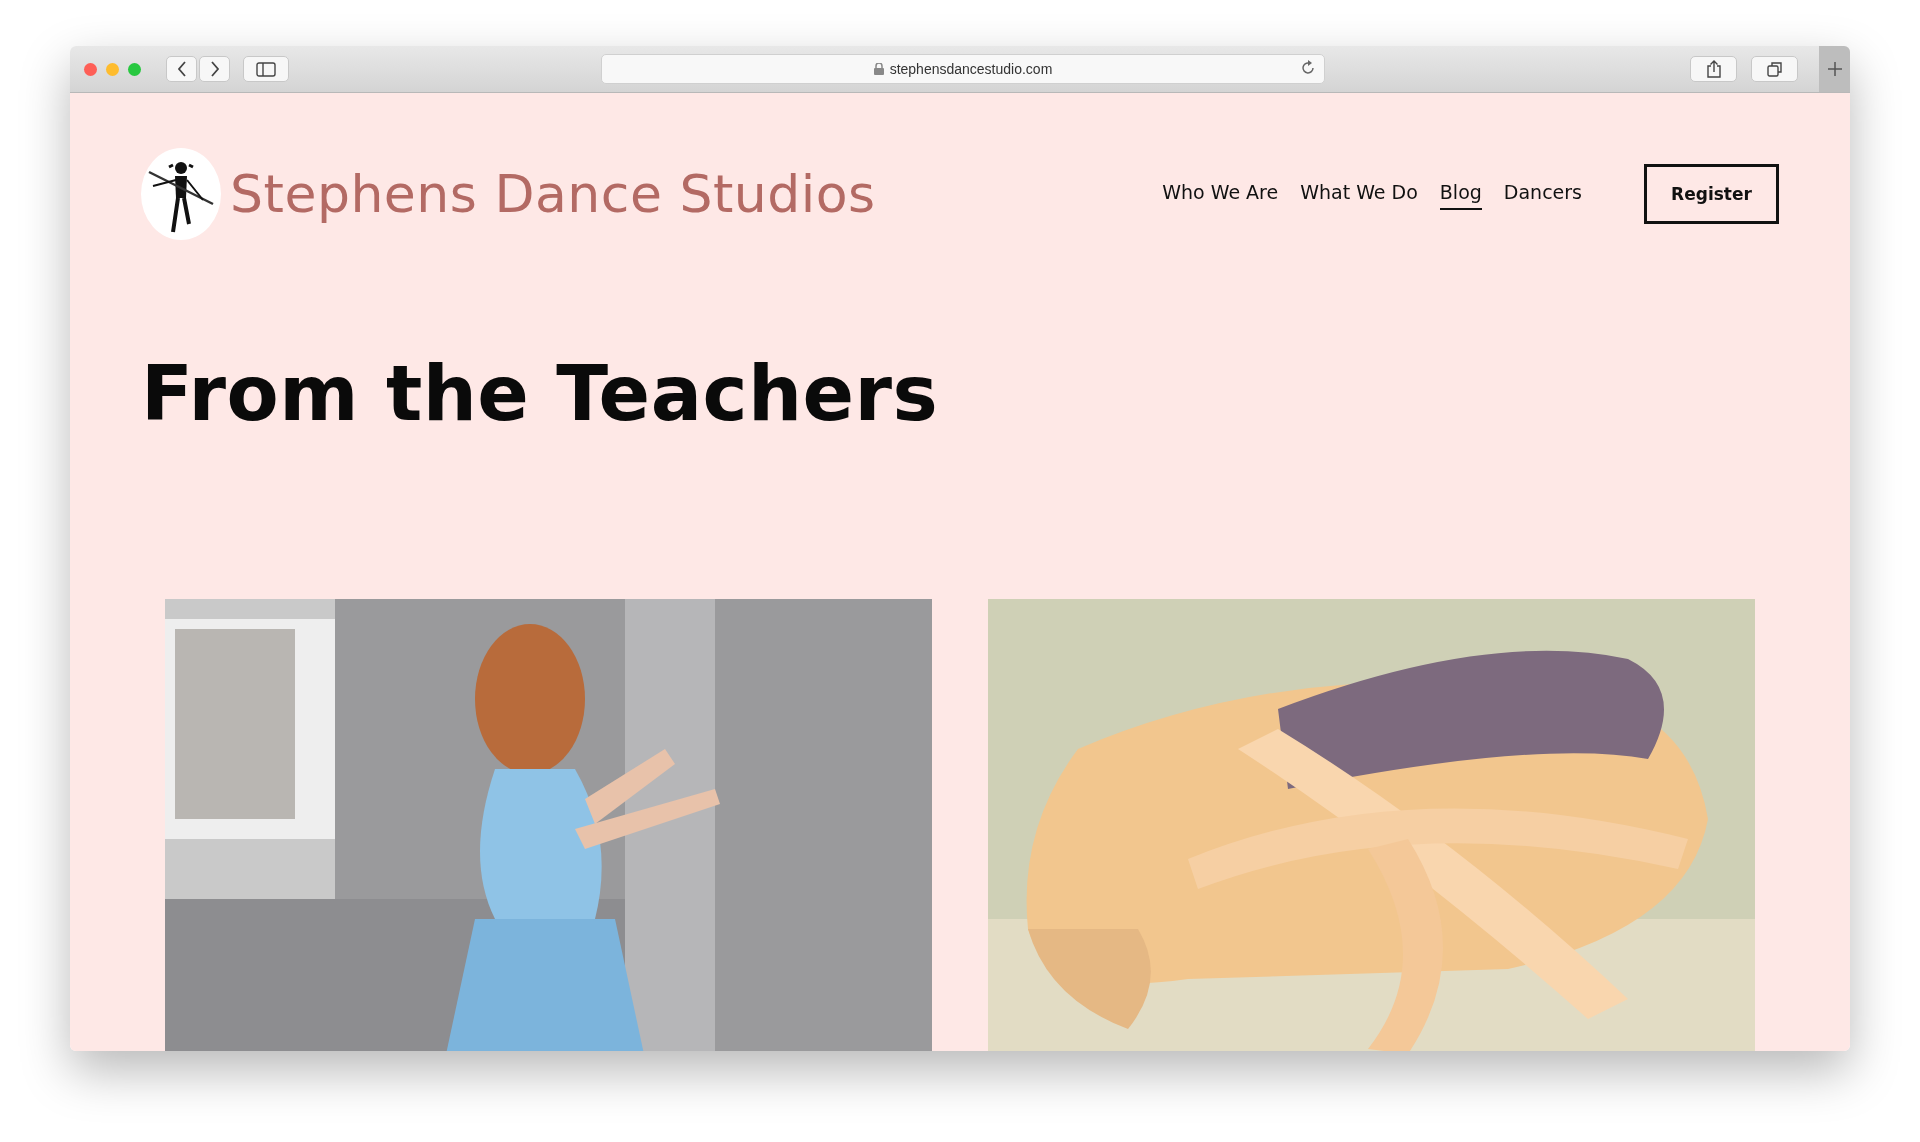 Image resolution: width=1920 pixels, height=1142 pixels. What do you see at coordinates (90, 69) in the screenshot?
I see `close-icon` at bounding box center [90, 69].